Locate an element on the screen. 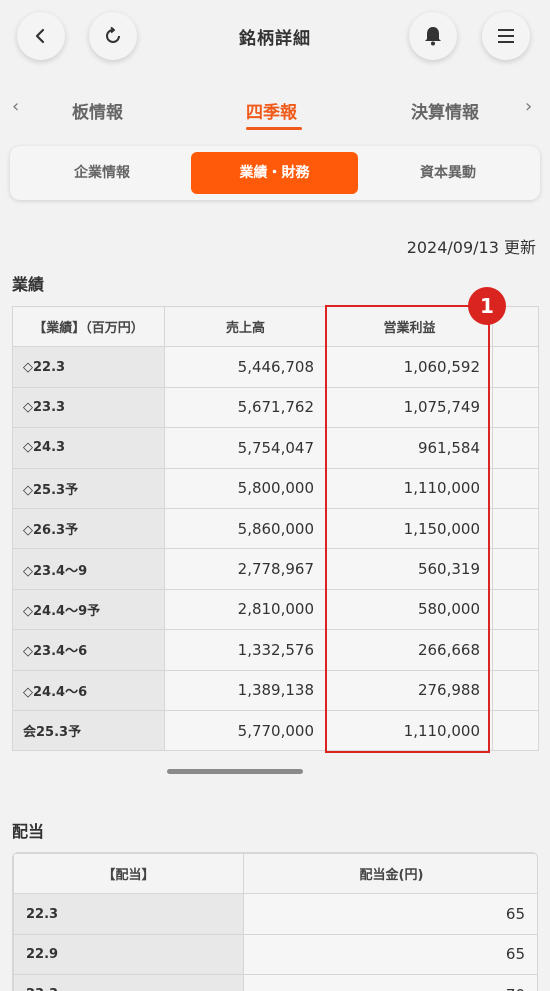 The height and width of the screenshot is (991, 550). sales-cell: 5,860,000 is located at coordinates (245, 528).